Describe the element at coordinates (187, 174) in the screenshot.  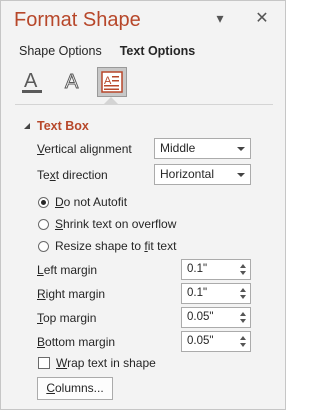
I see `text-direction-value: Horizontal` at that location.